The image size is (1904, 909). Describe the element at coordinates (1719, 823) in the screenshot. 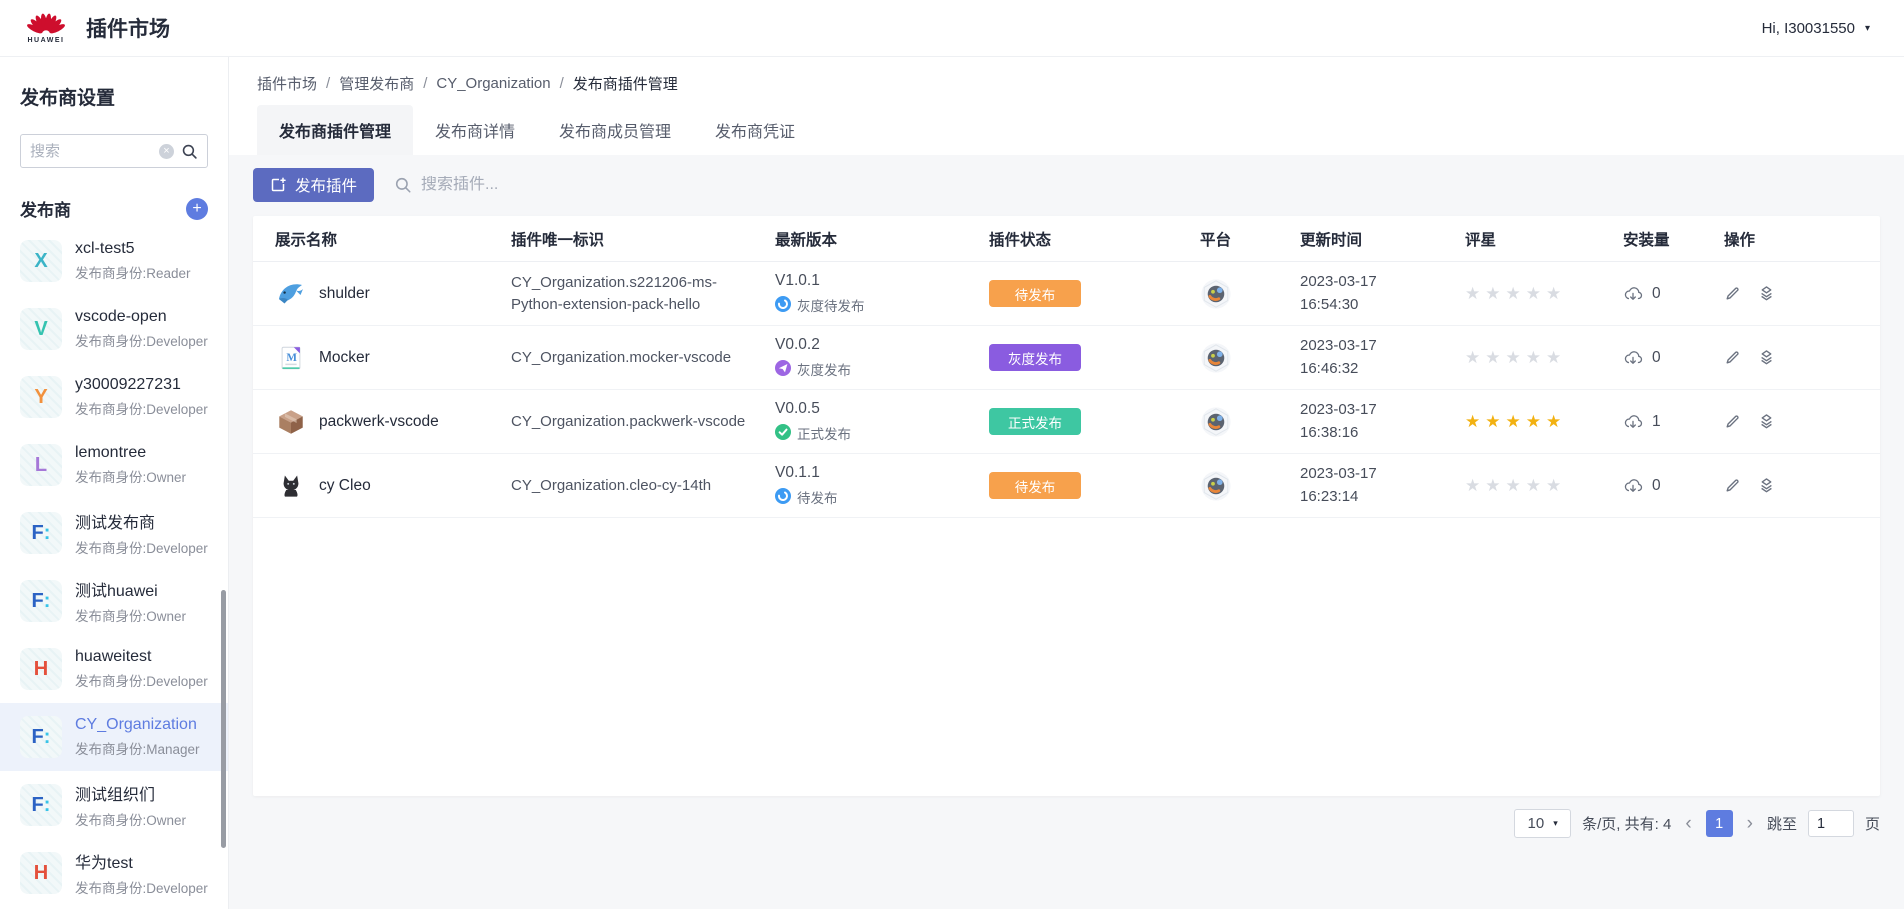

I see `current-page-button: 1` at that location.